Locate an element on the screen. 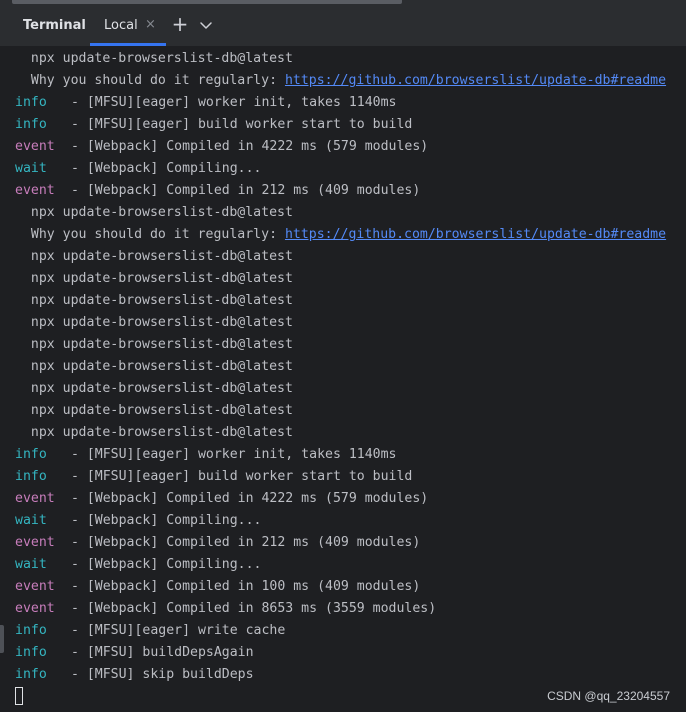 Image resolution: width=686 pixels, height=712 pixels. tool-window-header: Terminal Local × + is located at coordinates (343, 26).